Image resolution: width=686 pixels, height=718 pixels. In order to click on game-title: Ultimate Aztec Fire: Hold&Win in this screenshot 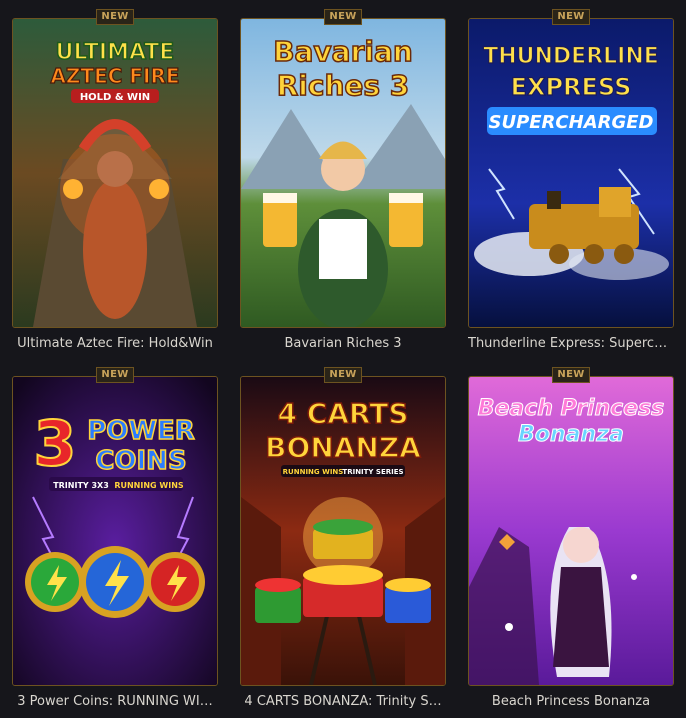, I will do `click(115, 343)`.